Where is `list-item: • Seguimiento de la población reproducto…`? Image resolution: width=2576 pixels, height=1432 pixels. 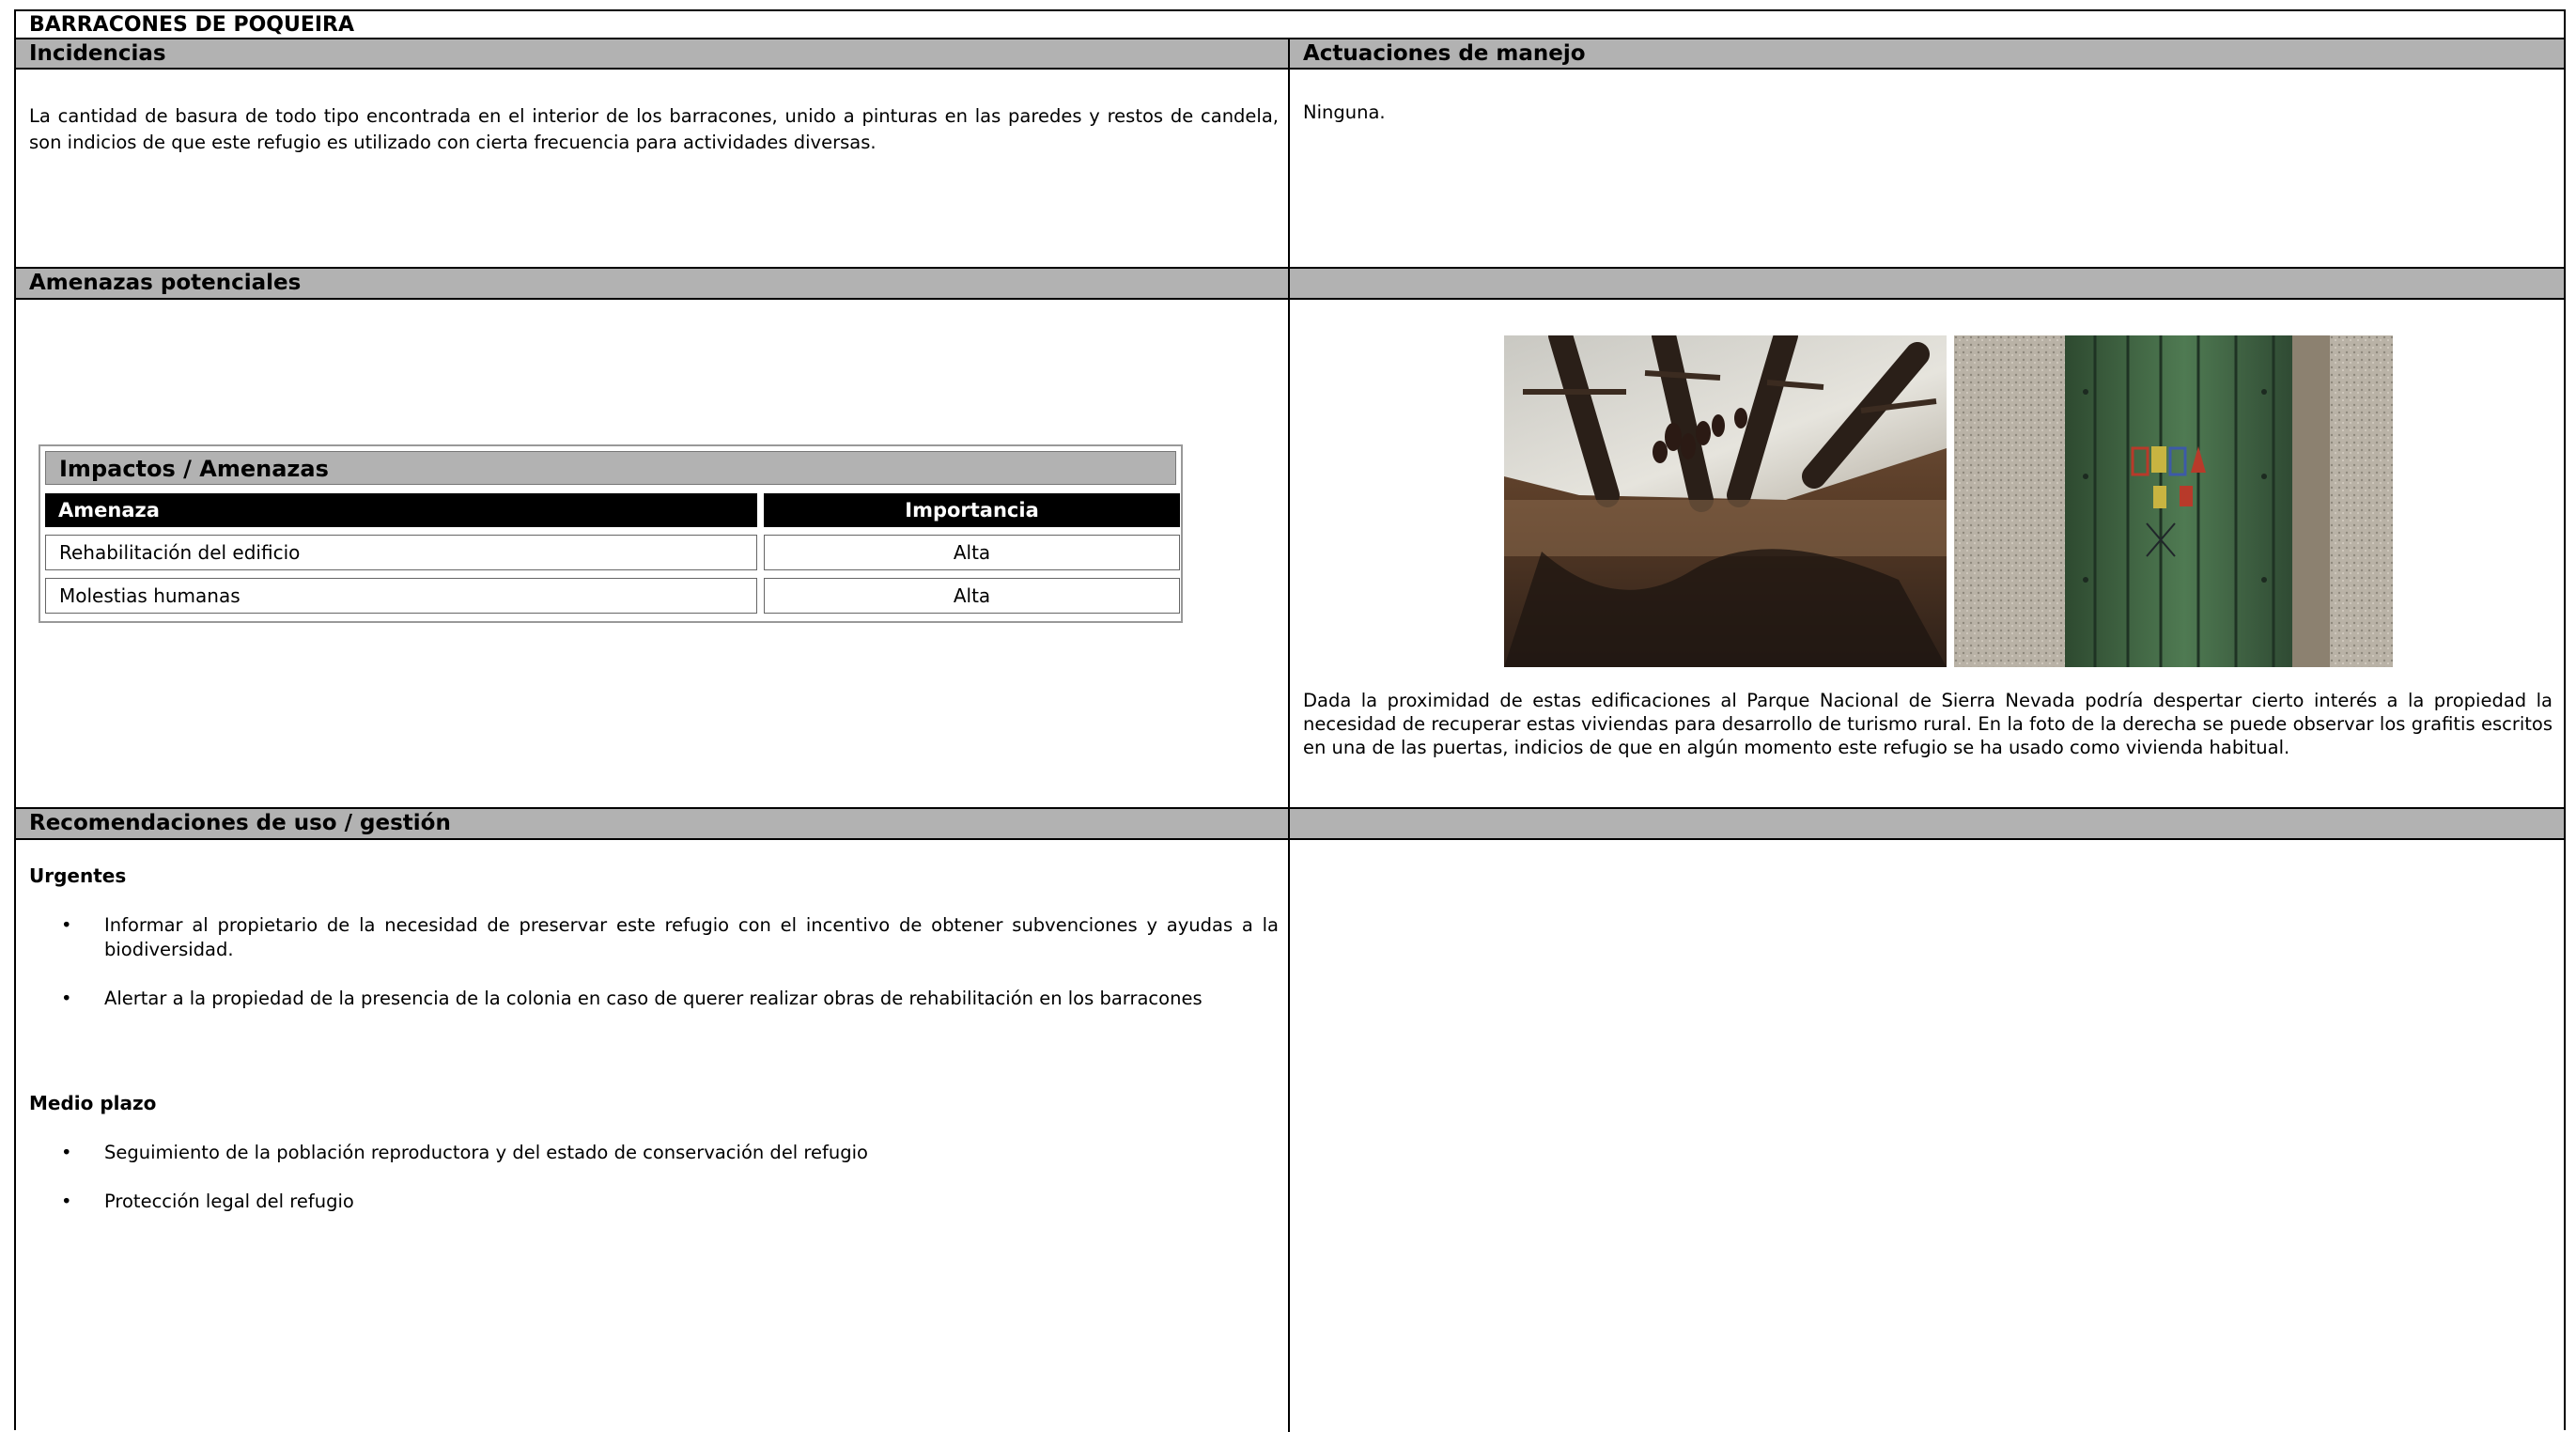 list-item: • Seguimiento de la población reproducto… is located at coordinates (647, 1153).